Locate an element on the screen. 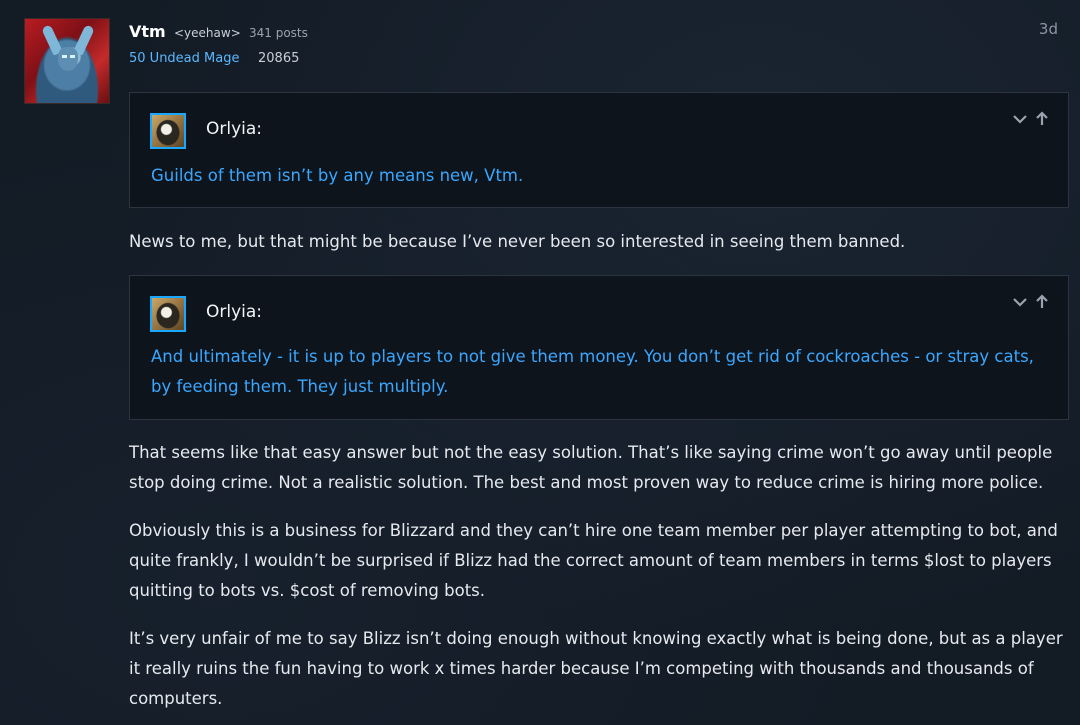 Image resolution: width=1080 pixels, height=725 pixels. achievement-points: 20865 is located at coordinates (279, 58).